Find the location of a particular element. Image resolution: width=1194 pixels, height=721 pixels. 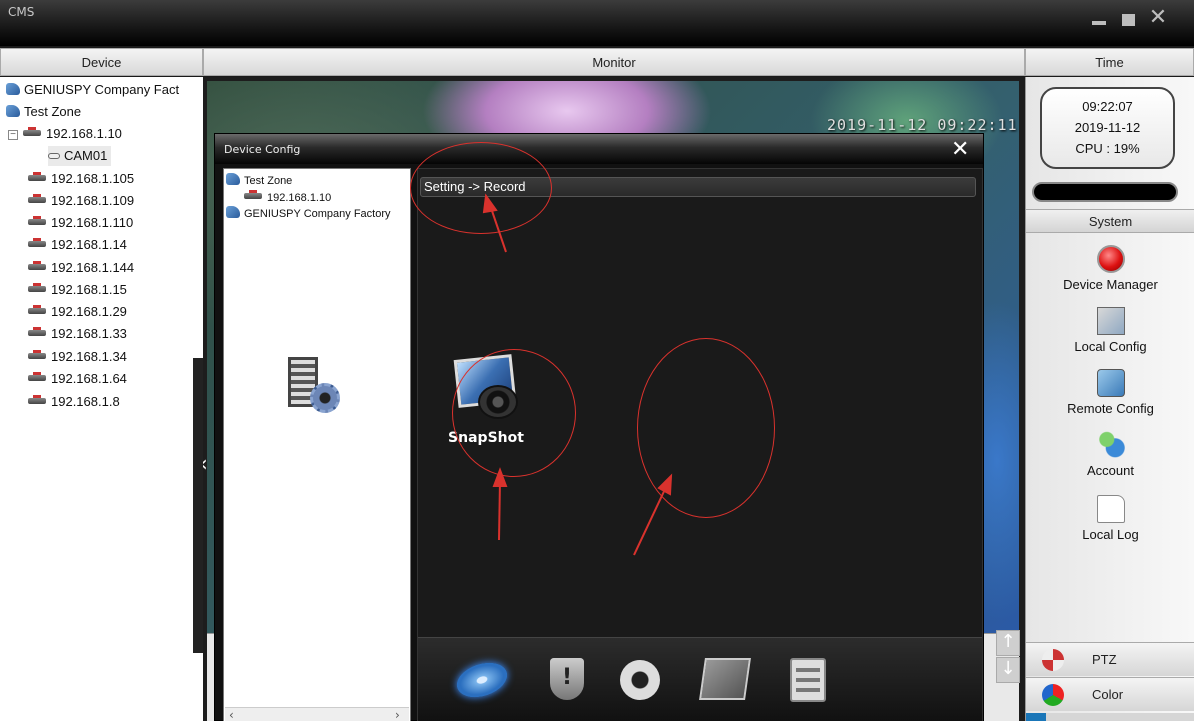

tree-device-item: 192.168.1.33 is located at coordinates (77, 334).